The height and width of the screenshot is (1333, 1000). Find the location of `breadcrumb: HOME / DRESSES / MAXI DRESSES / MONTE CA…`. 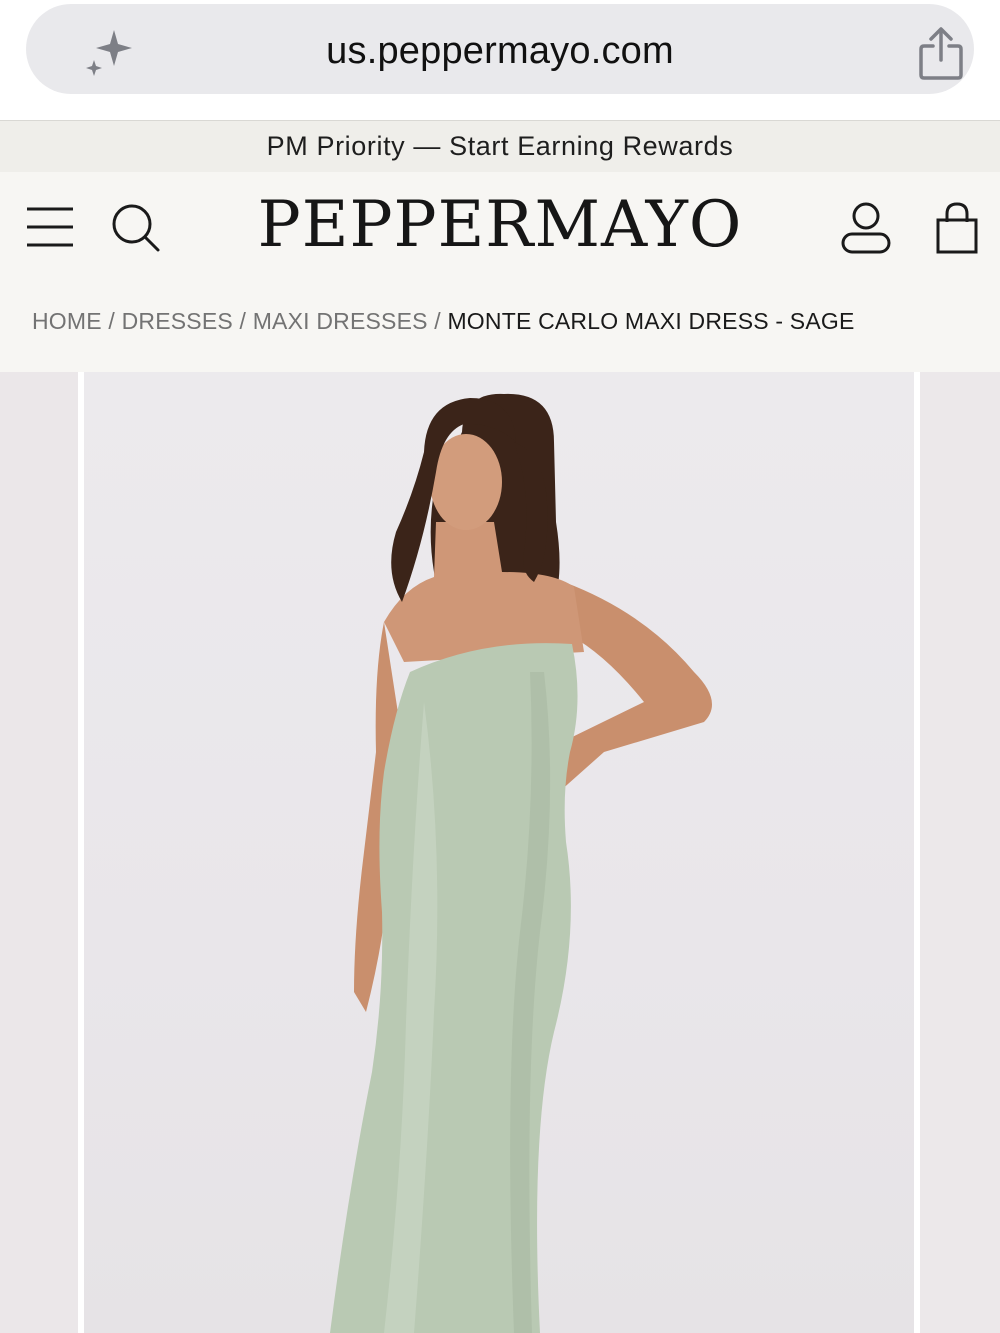

breadcrumb: HOME / DRESSES / MAXI DRESSES / MONTE CA… is located at coordinates (443, 321).